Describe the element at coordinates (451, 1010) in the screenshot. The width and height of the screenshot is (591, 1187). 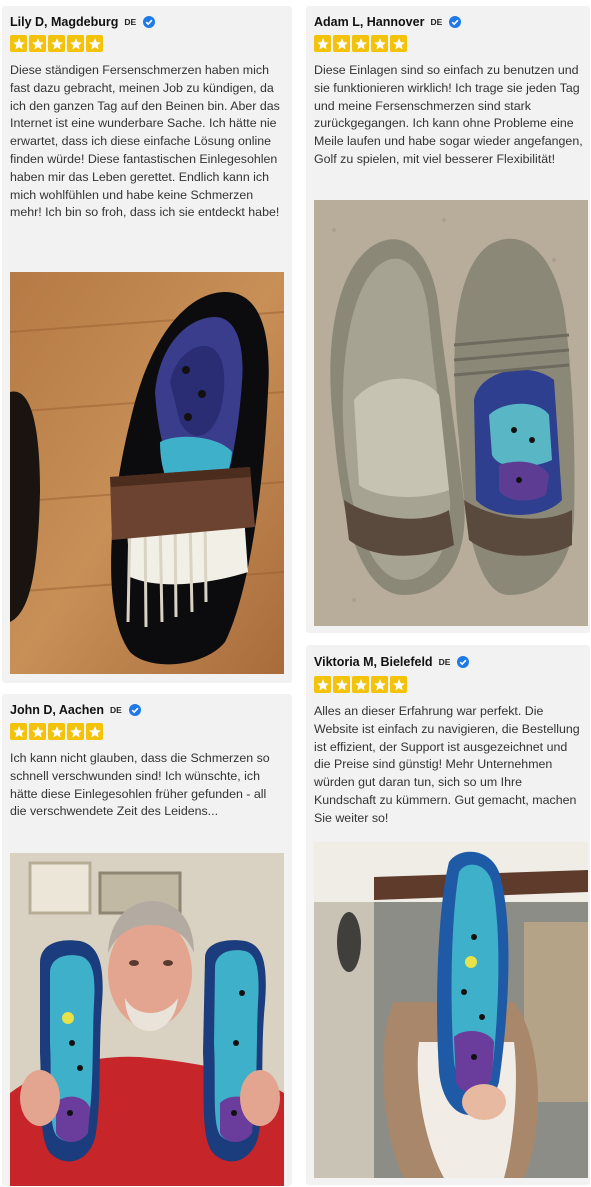
I see `review-photo-woman-holding-insole` at that location.